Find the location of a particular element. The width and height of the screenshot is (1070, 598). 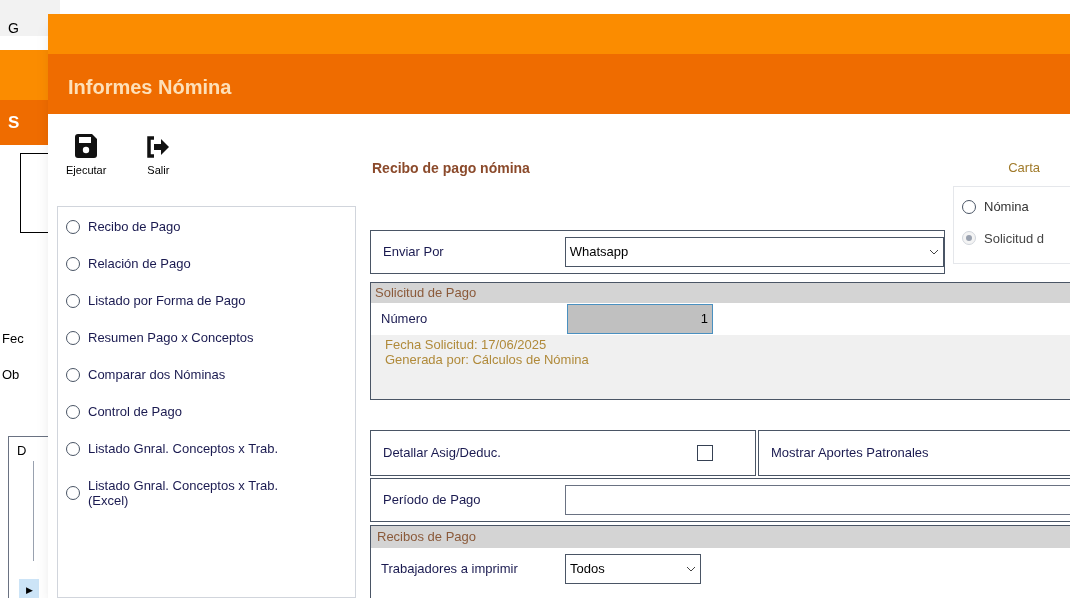

report-option: Comparar dos Nóminas is located at coordinates (203, 374).